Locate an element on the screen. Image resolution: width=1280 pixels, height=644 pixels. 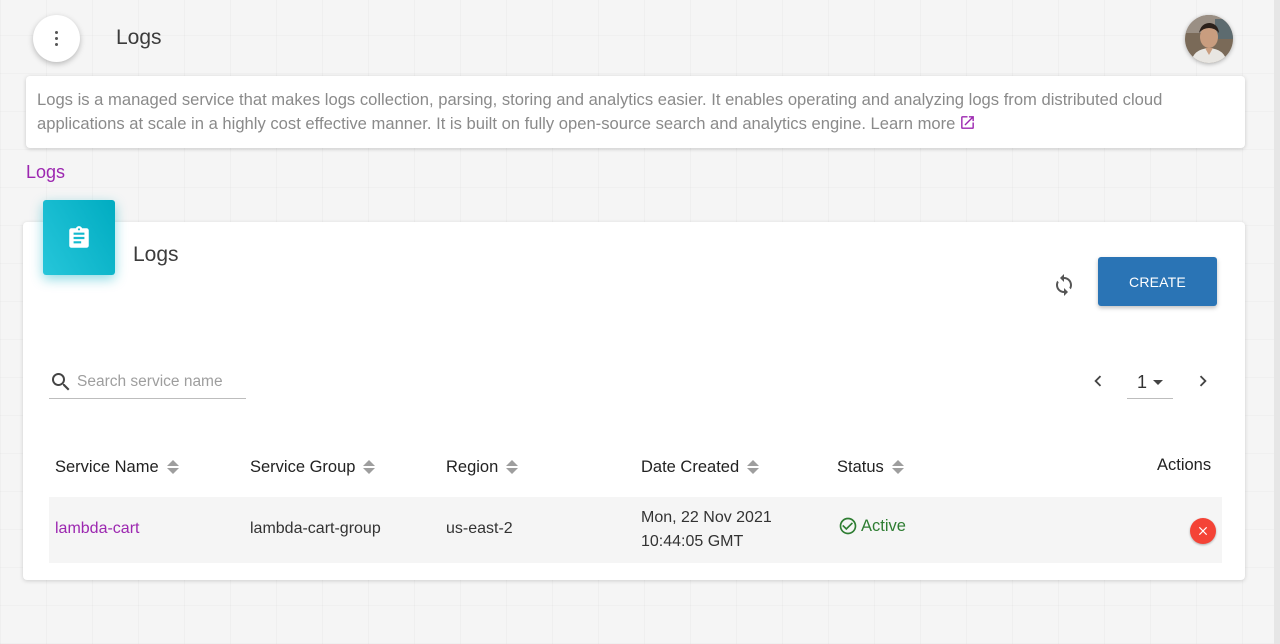
page-number: 1 is located at coordinates (1141, 381).